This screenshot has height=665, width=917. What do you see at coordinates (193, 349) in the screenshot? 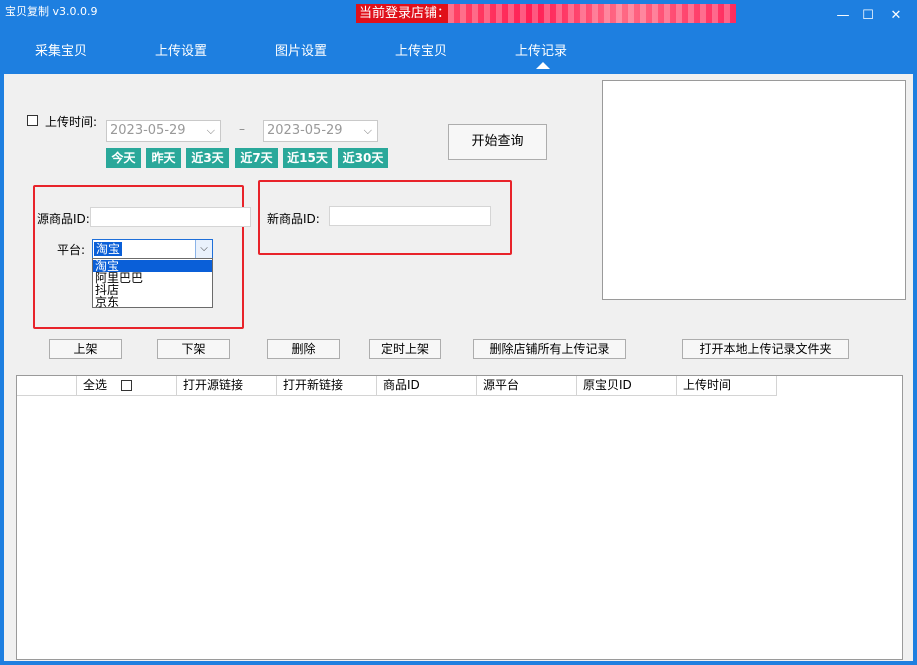
I see `take-off-shelf-button: 下架` at bounding box center [193, 349].